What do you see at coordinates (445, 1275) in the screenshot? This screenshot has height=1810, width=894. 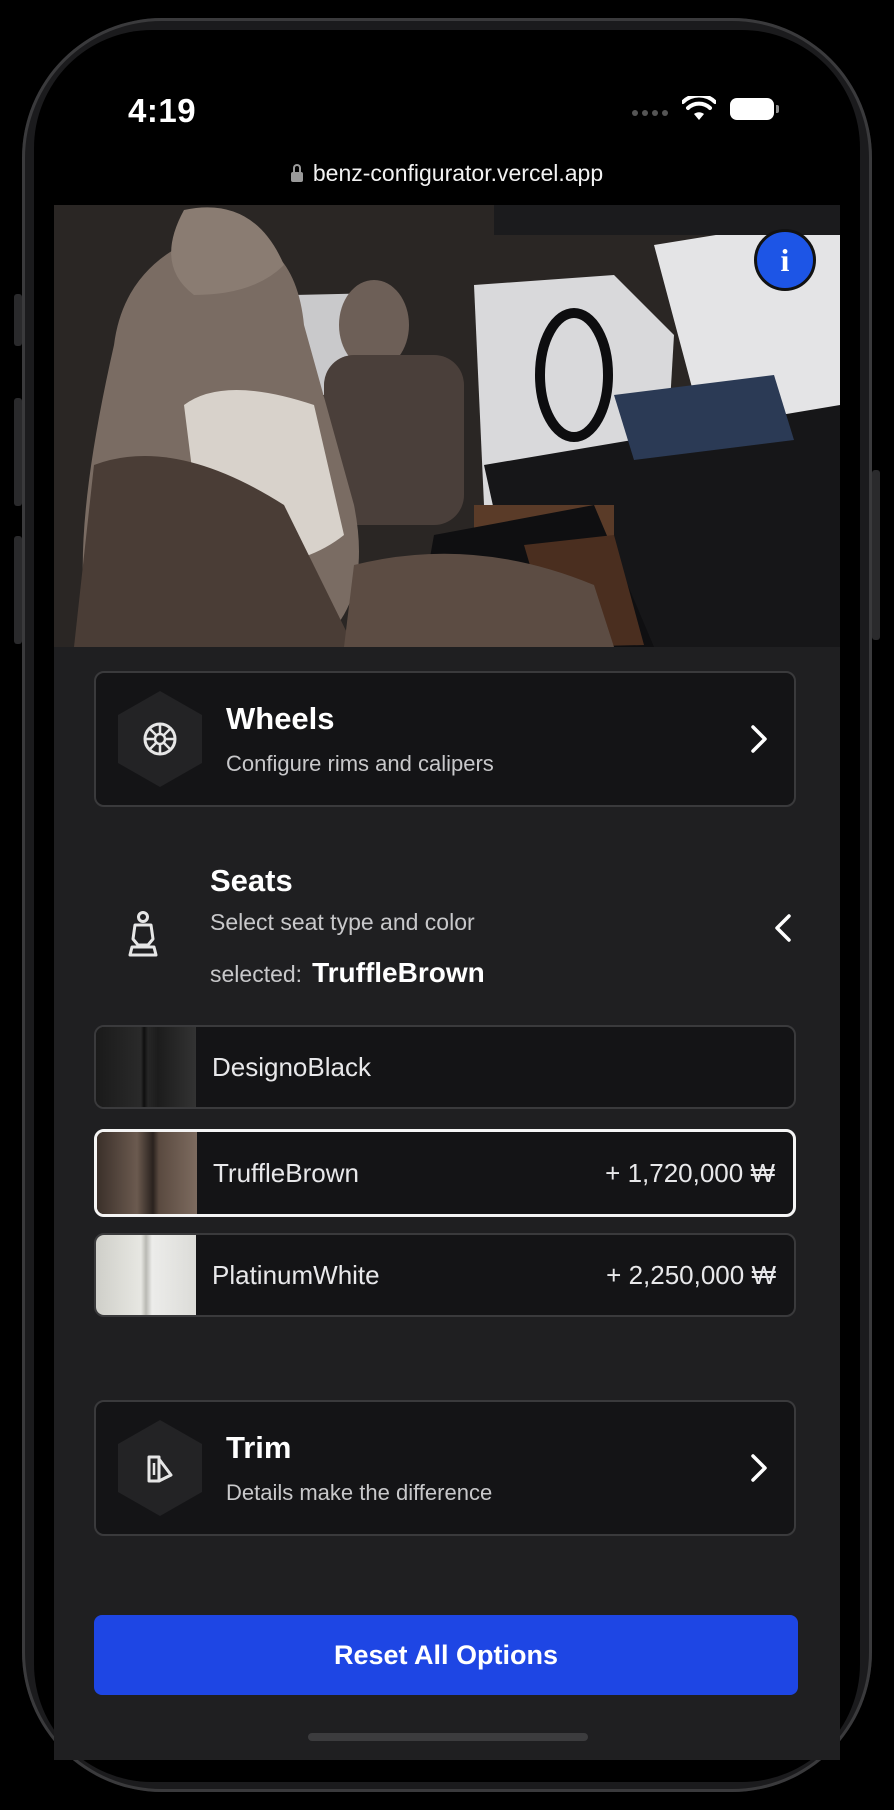 I see `seat-option-platinumwhite: PlatinumWhite + 2,250,000 ₩` at bounding box center [445, 1275].